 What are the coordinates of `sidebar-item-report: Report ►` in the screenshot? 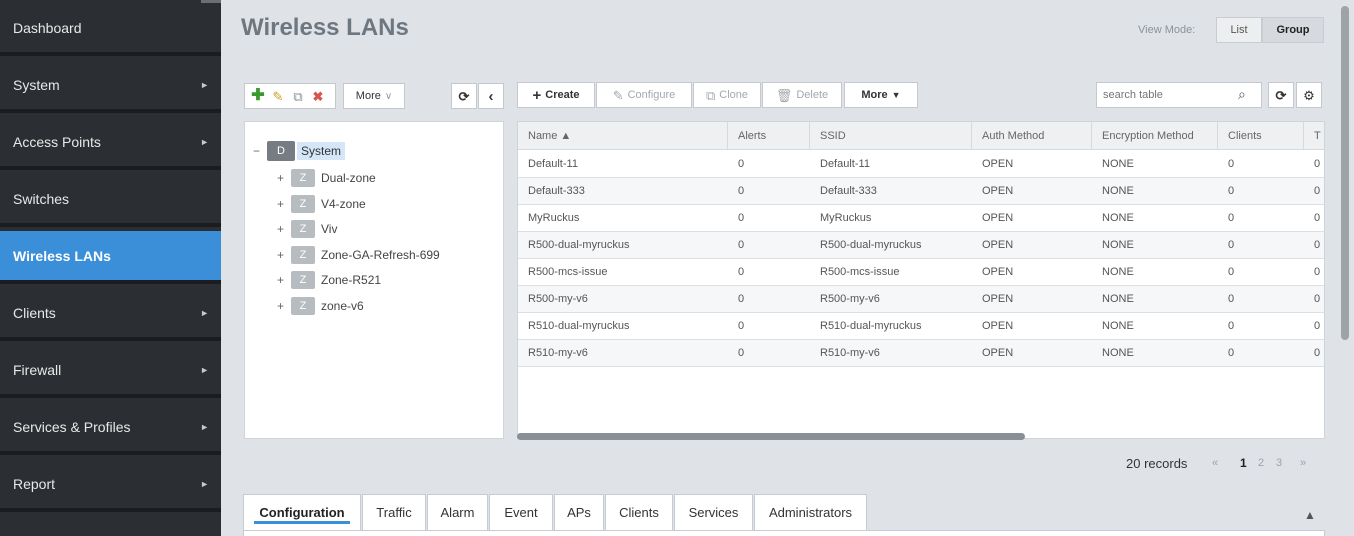 It's located at (110, 485).